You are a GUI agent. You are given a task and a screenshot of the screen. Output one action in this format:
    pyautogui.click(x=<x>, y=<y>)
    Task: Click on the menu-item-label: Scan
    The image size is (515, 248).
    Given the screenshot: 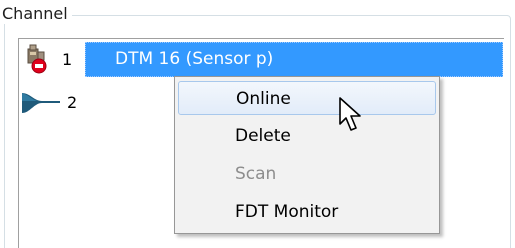 What is the action you would take?
    pyautogui.click(x=256, y=174)
    